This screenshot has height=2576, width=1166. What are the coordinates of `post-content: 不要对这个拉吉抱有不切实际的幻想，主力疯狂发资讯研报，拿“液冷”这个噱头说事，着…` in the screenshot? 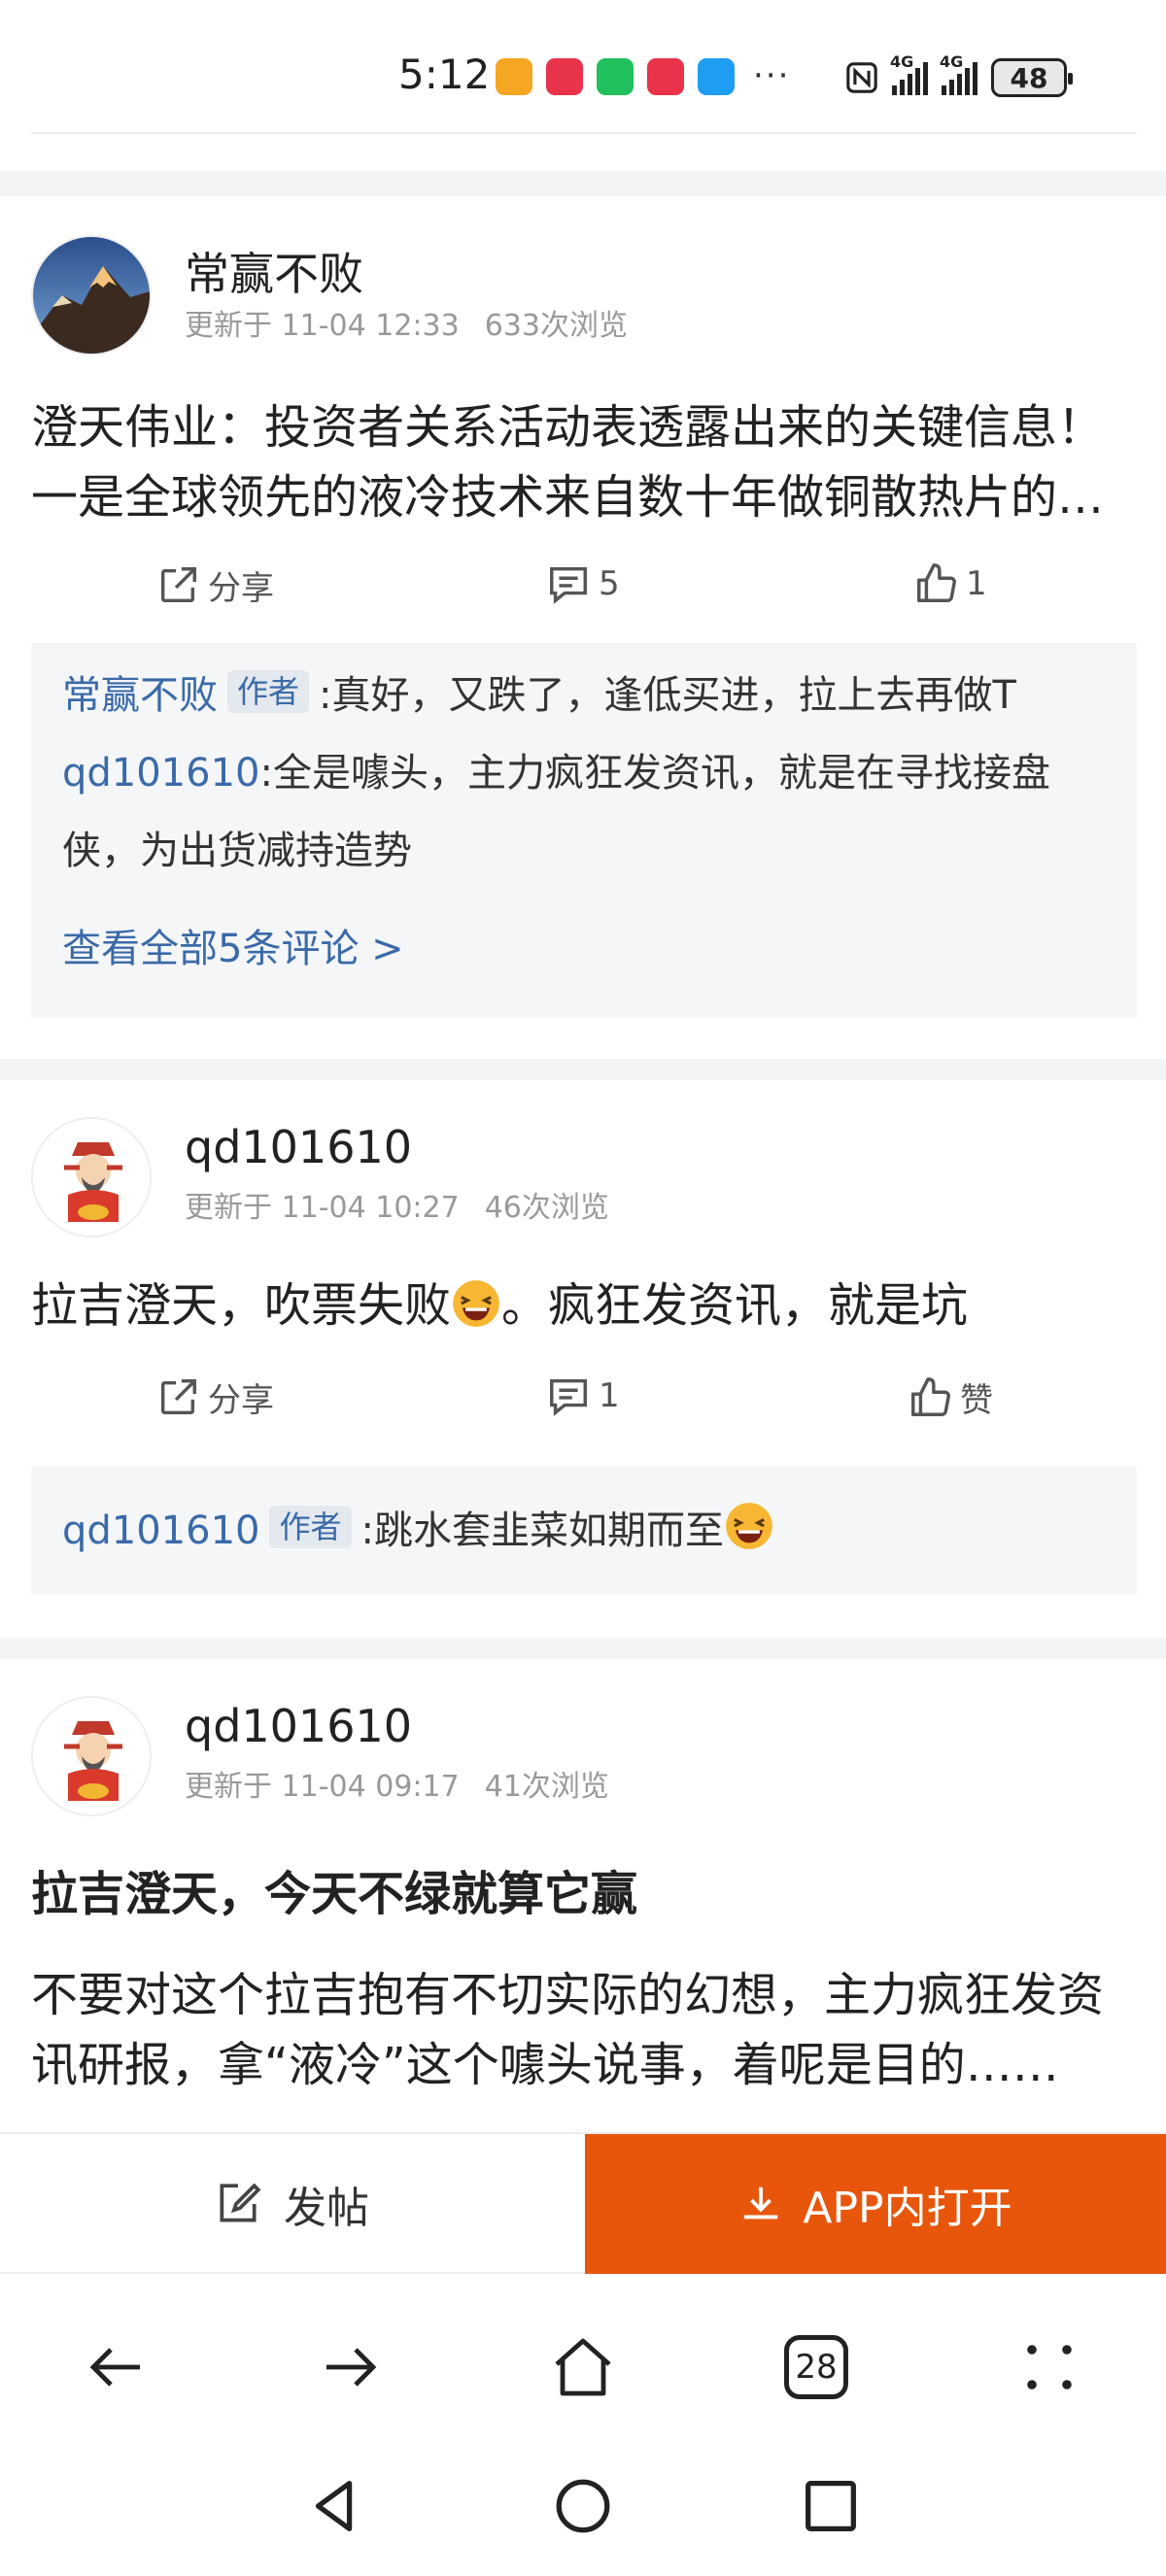 It's located at (583, 2030).